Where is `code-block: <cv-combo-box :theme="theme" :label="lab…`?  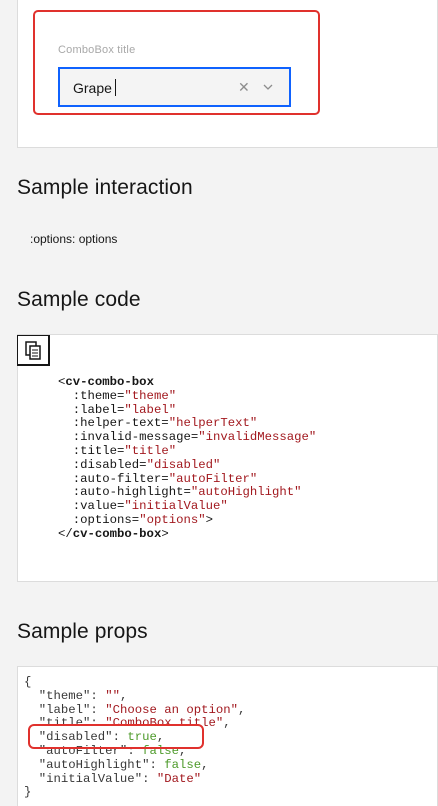 code-block: <cv-combo-box :theme="theme" :label="lab… is located at coordinates (187, 458).